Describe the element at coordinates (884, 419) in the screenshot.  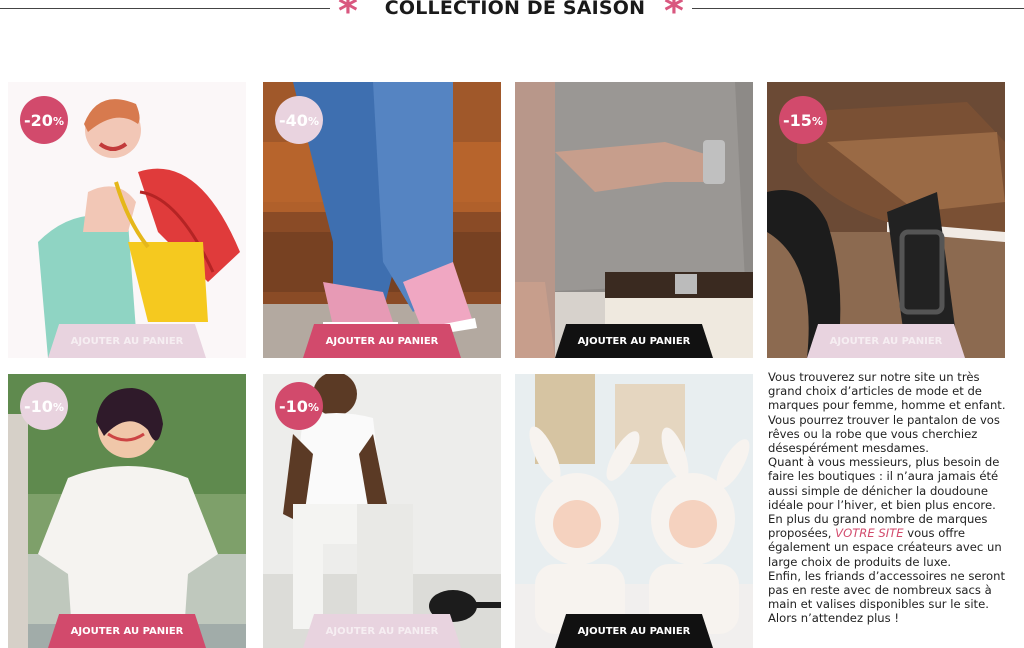
I see `description-line: Vous pourrez trouver le pantalon de vos` at that location.